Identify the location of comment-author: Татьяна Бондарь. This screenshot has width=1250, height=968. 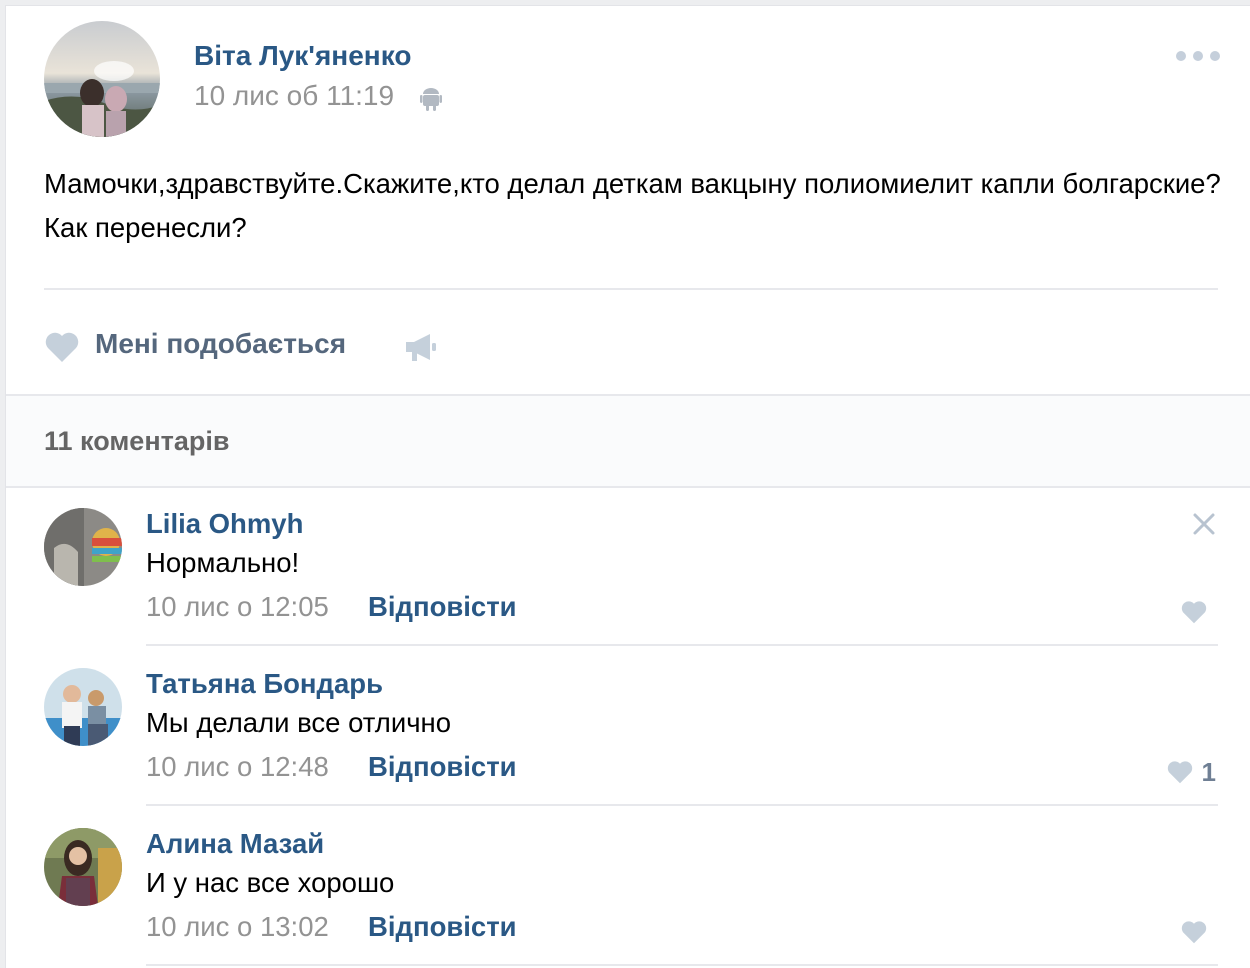
(264, 684).